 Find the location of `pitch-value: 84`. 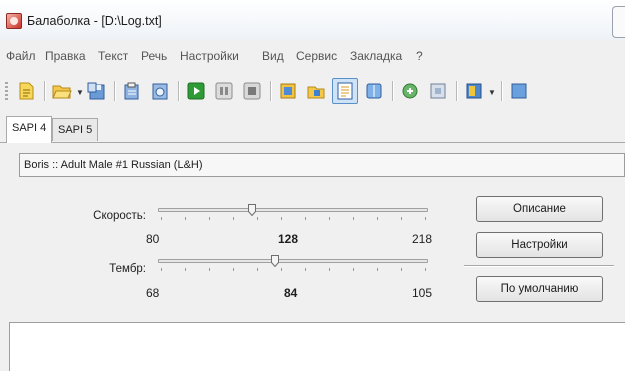

pitch-value: 84 is located at coordinates (291, 293).